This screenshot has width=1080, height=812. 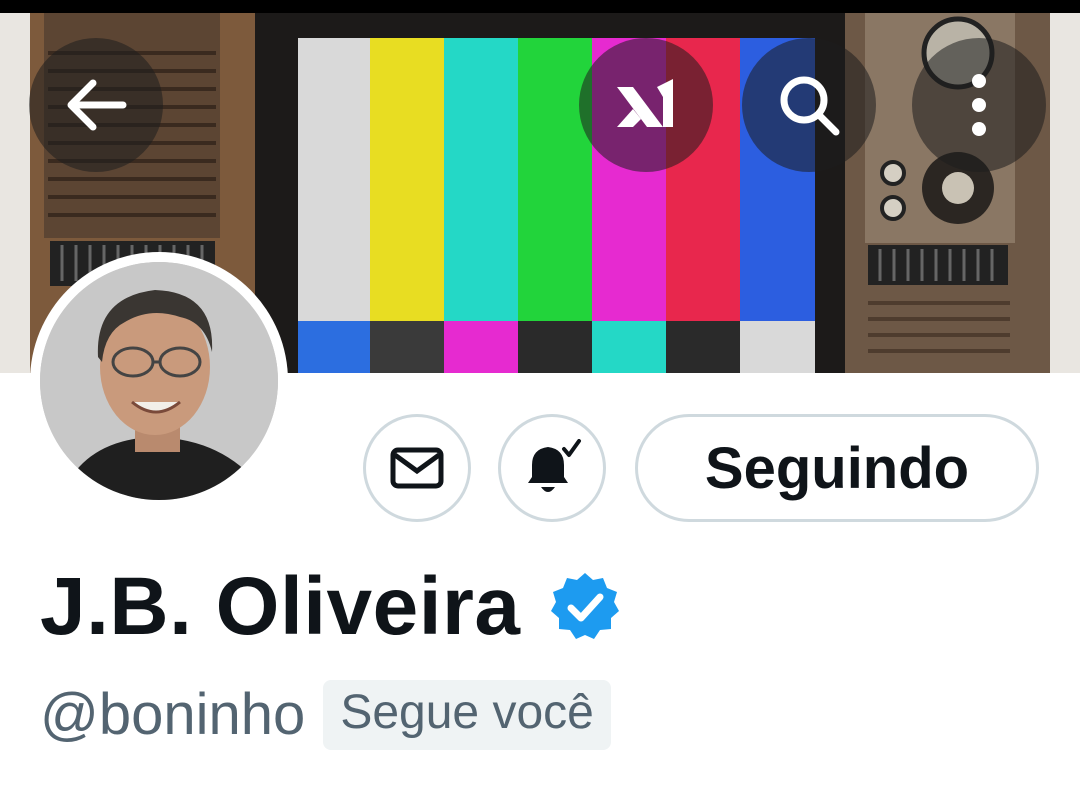 I want to click on follows-you-badge: Segue você, so click(x=467, y=715).